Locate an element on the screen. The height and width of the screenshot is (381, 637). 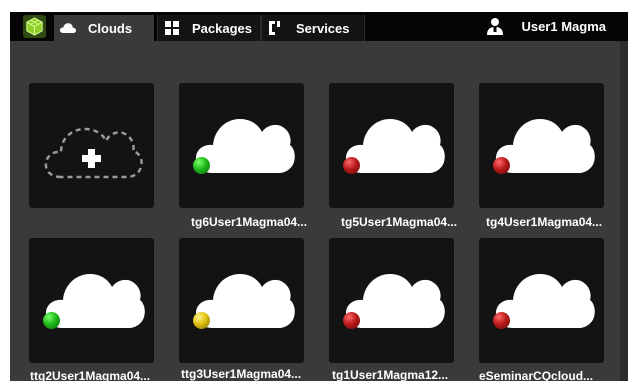
user-menu: User1 Magma is located at coordinates (556, 26).